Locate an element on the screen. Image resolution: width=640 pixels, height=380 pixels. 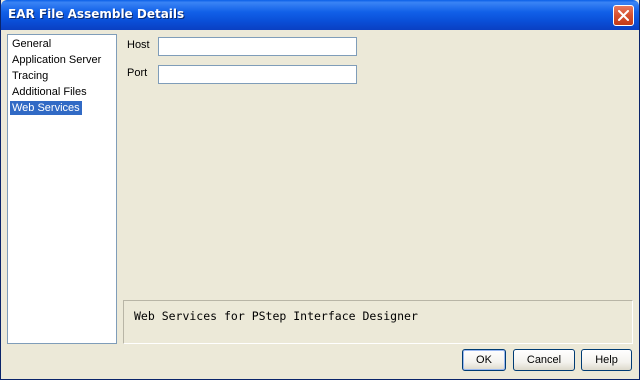
category-item-general: General is located at coordinates (31, 44).